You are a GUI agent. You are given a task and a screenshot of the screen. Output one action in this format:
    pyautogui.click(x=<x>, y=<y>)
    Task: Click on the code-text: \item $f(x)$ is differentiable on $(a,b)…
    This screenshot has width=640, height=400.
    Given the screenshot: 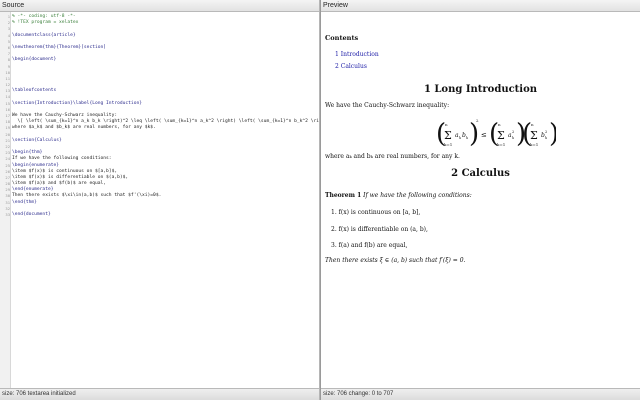 What is the action you would take?
    pyautogui.click(x=70, y=177)
    